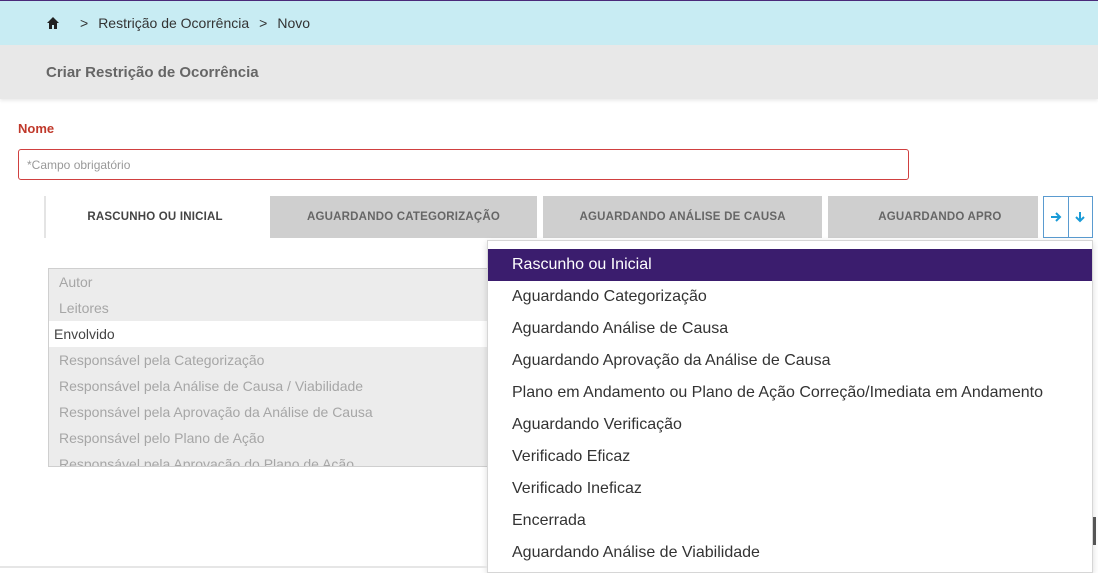  What do you see at coordinates (269, 334) in the screenshot?
I see `list-item-selected: Envolvido` at bounding box center [269, 334].